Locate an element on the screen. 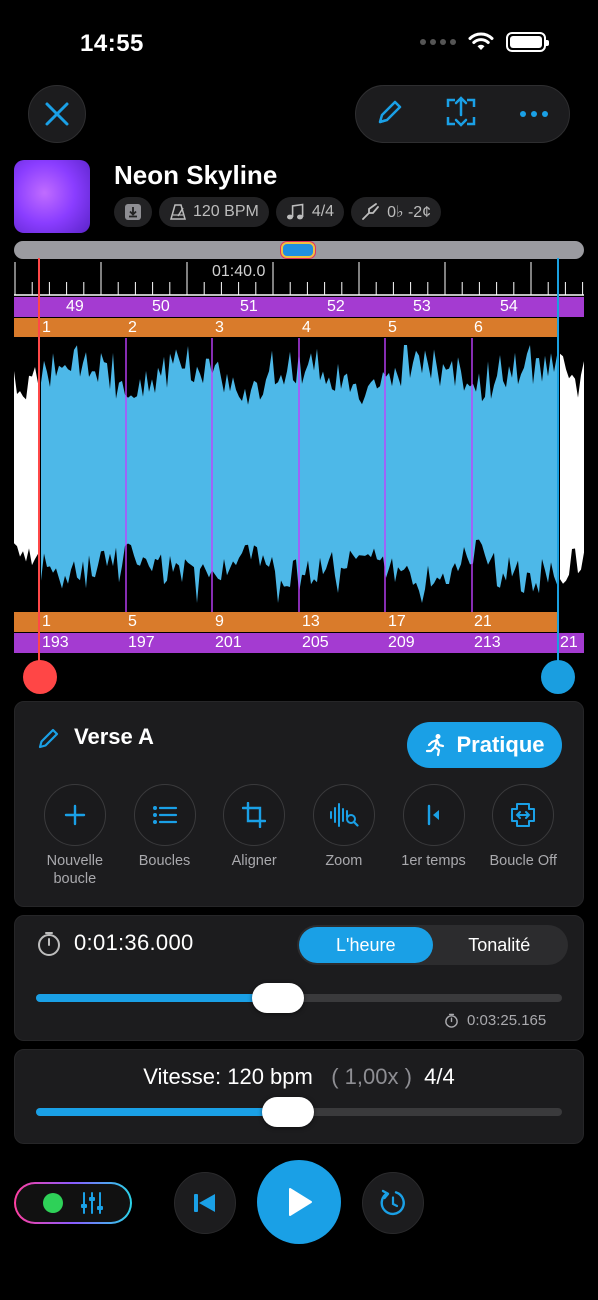  replay-button is located at coordinates (393, 1203).